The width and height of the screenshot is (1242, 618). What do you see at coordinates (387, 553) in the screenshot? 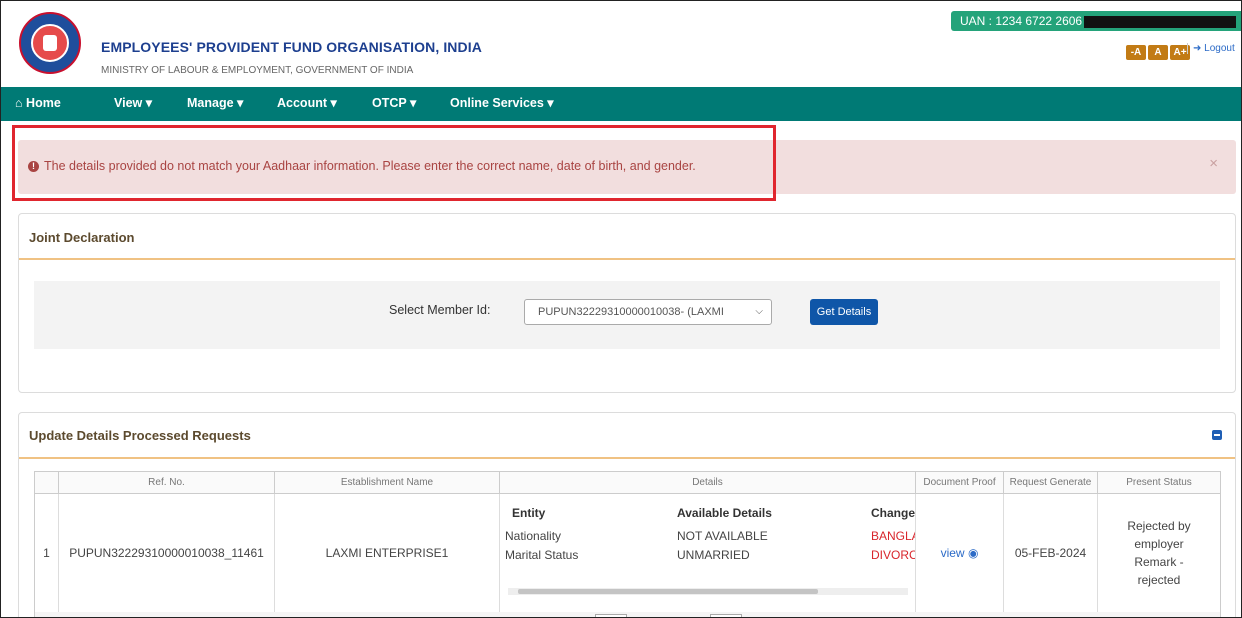
I see `establishment-cell: LAXMI ENTERPRISE1` at bounding box center [387, 553].